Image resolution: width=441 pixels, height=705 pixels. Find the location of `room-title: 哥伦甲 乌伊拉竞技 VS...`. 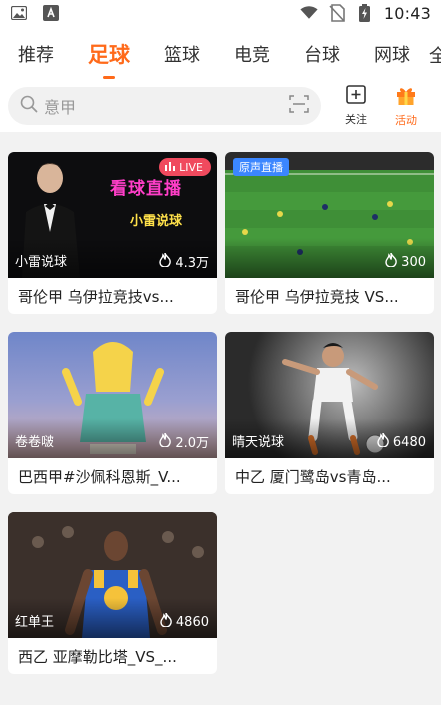

room-title: 哥伦甲 乌伊拉竞技 VS... is located at coordinates (317, 297).